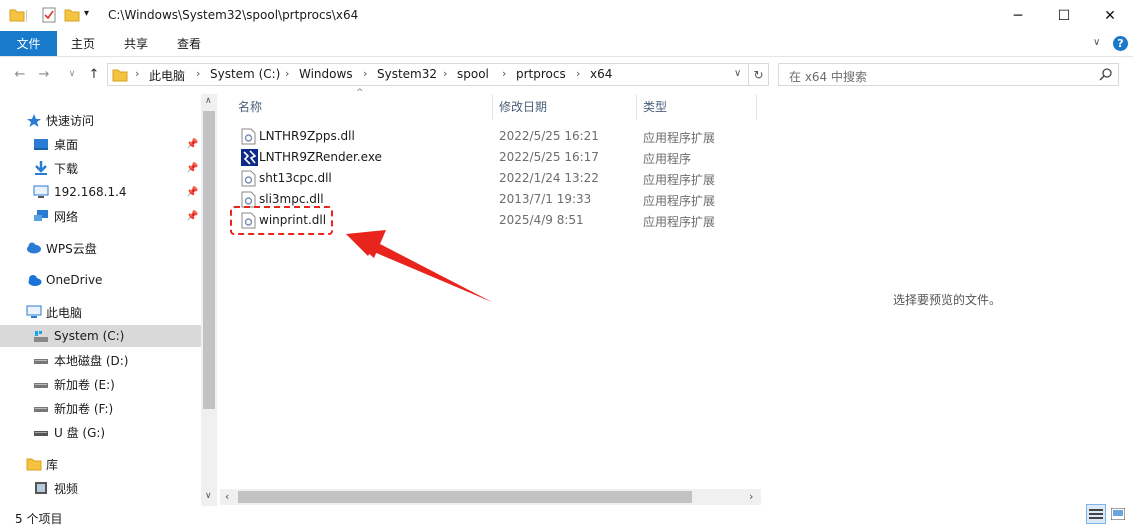 The width and height of the screenshot is (1133, 529). What do you see at coordinates (245, 74) in the screenshot?
I see `breadcrumb-system-c: System (C:)` at bounding box center [245, 74].